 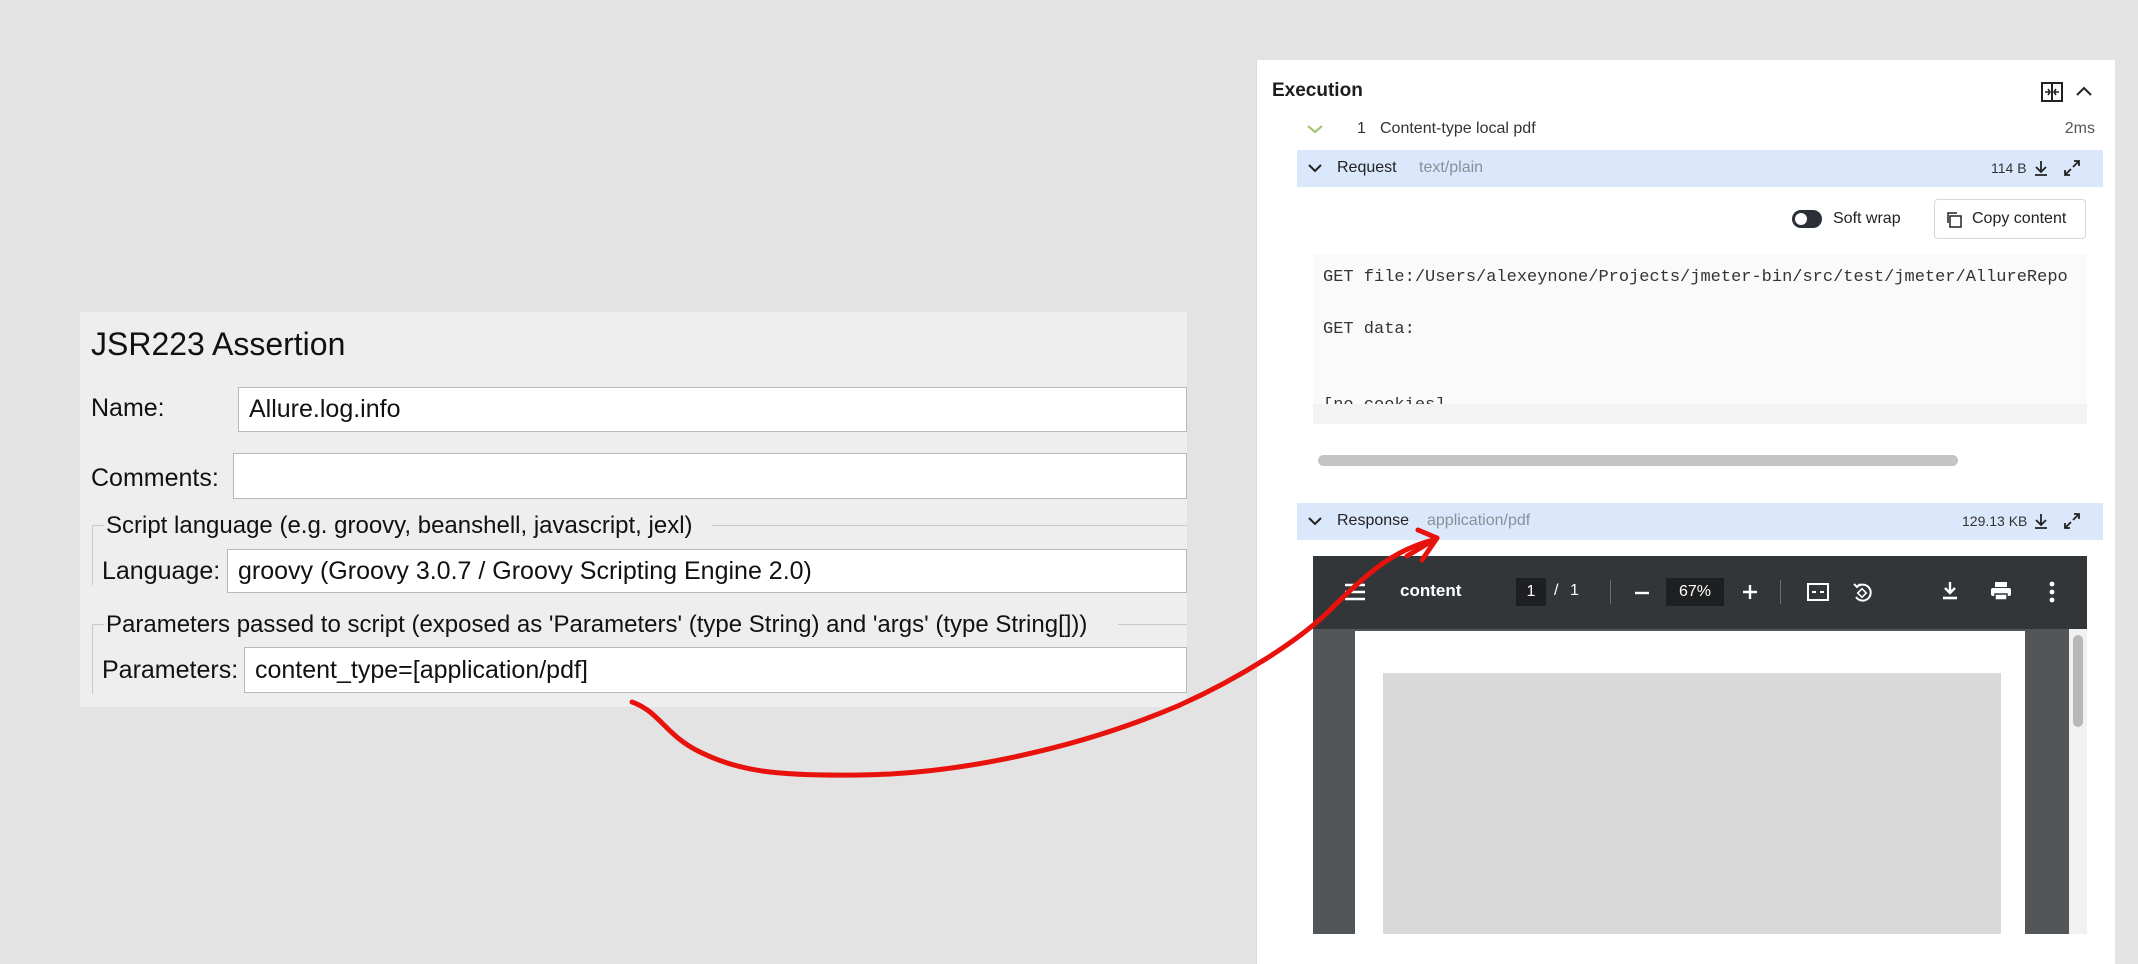 I want to click on print-icon, so click(x=2001, y=591).